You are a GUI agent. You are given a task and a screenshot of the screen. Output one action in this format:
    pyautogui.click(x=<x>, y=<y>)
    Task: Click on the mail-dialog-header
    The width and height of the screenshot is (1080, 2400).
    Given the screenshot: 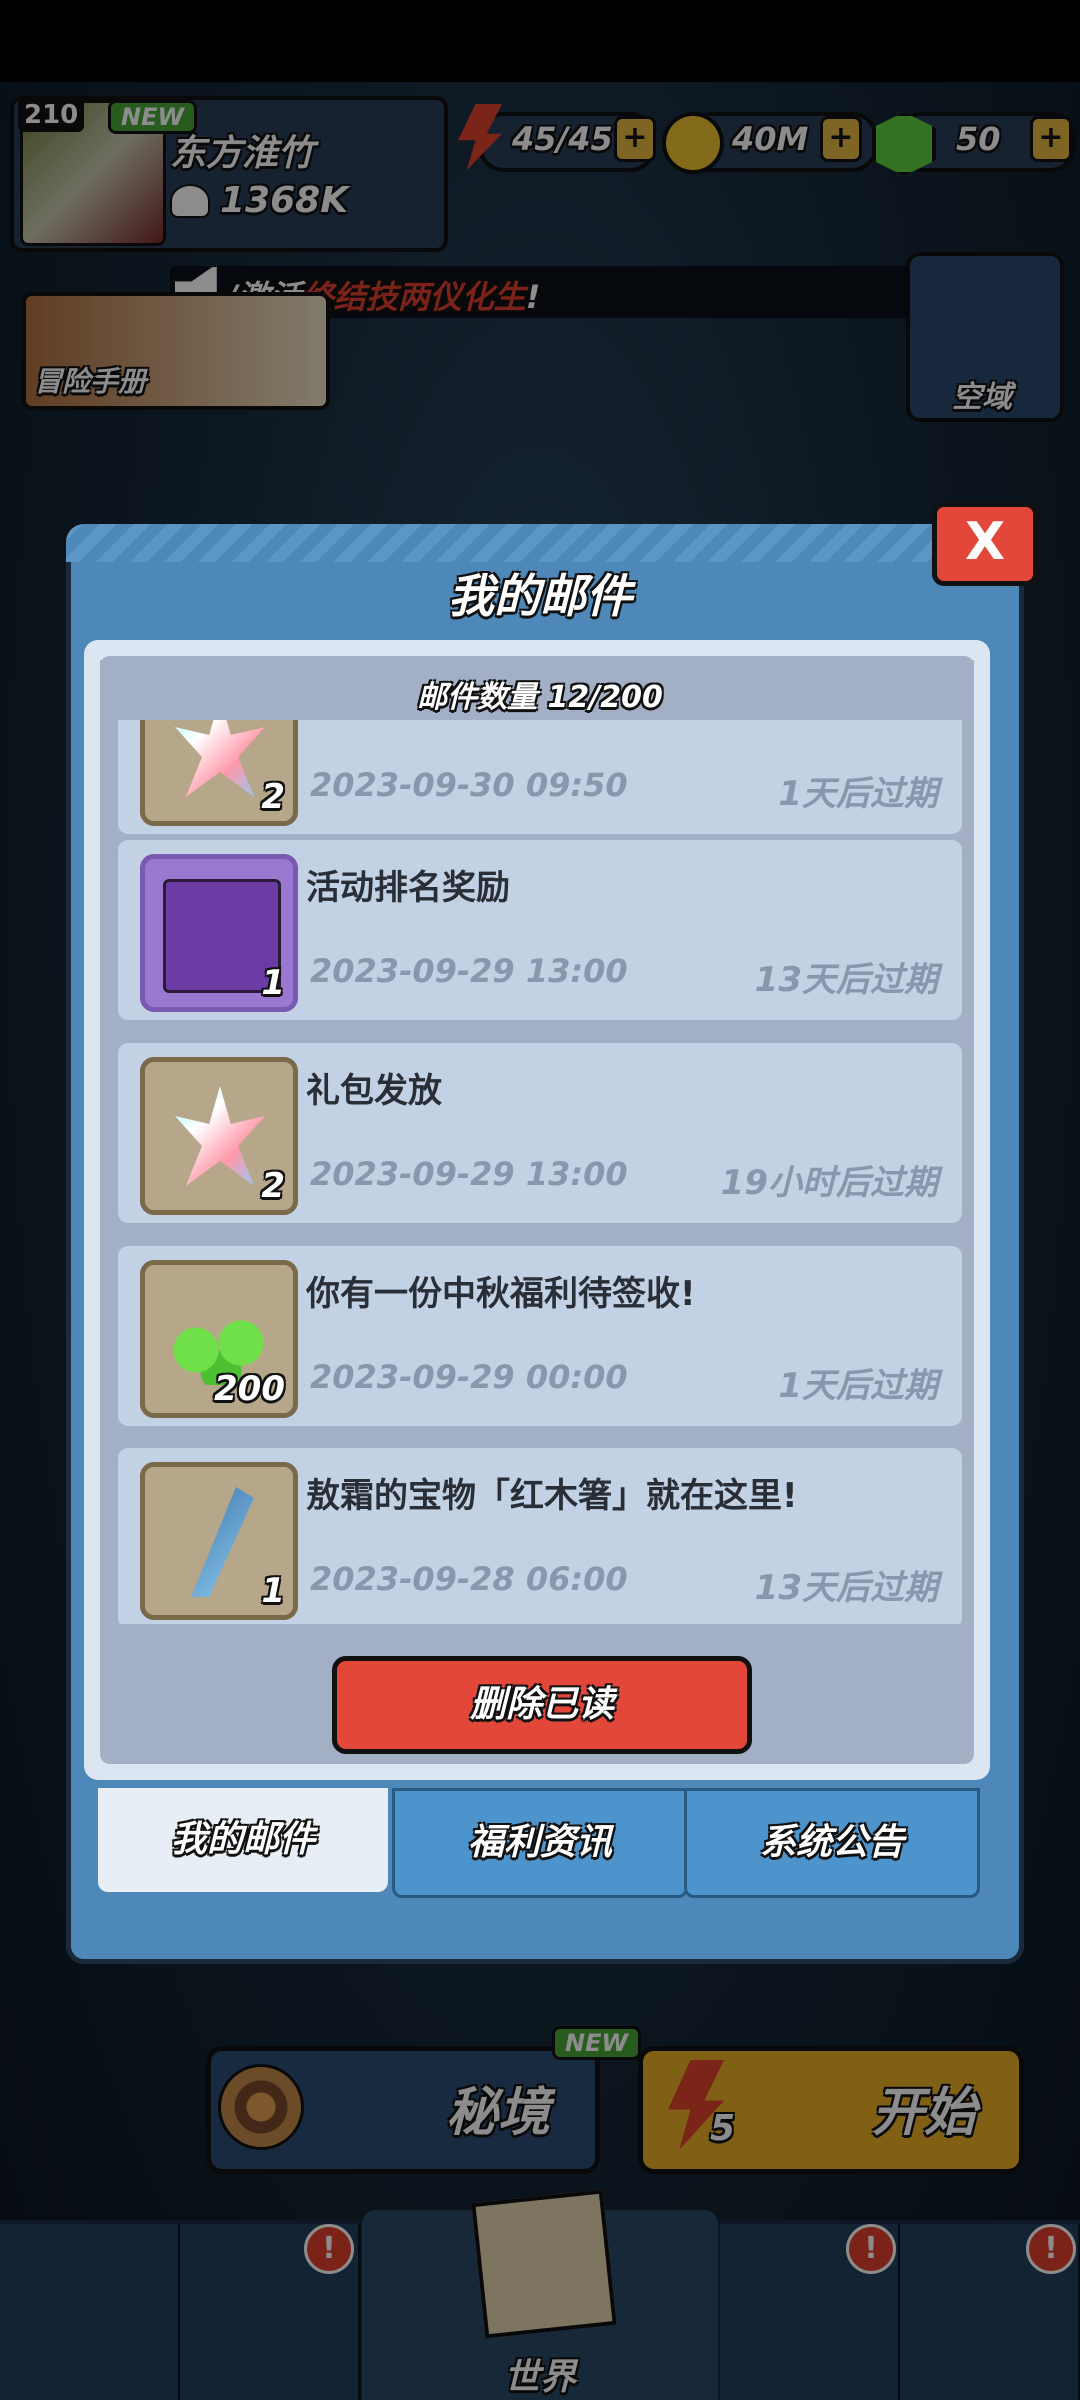 What is the action you would take?
    pyautogui.click(x=540, y=543)
    